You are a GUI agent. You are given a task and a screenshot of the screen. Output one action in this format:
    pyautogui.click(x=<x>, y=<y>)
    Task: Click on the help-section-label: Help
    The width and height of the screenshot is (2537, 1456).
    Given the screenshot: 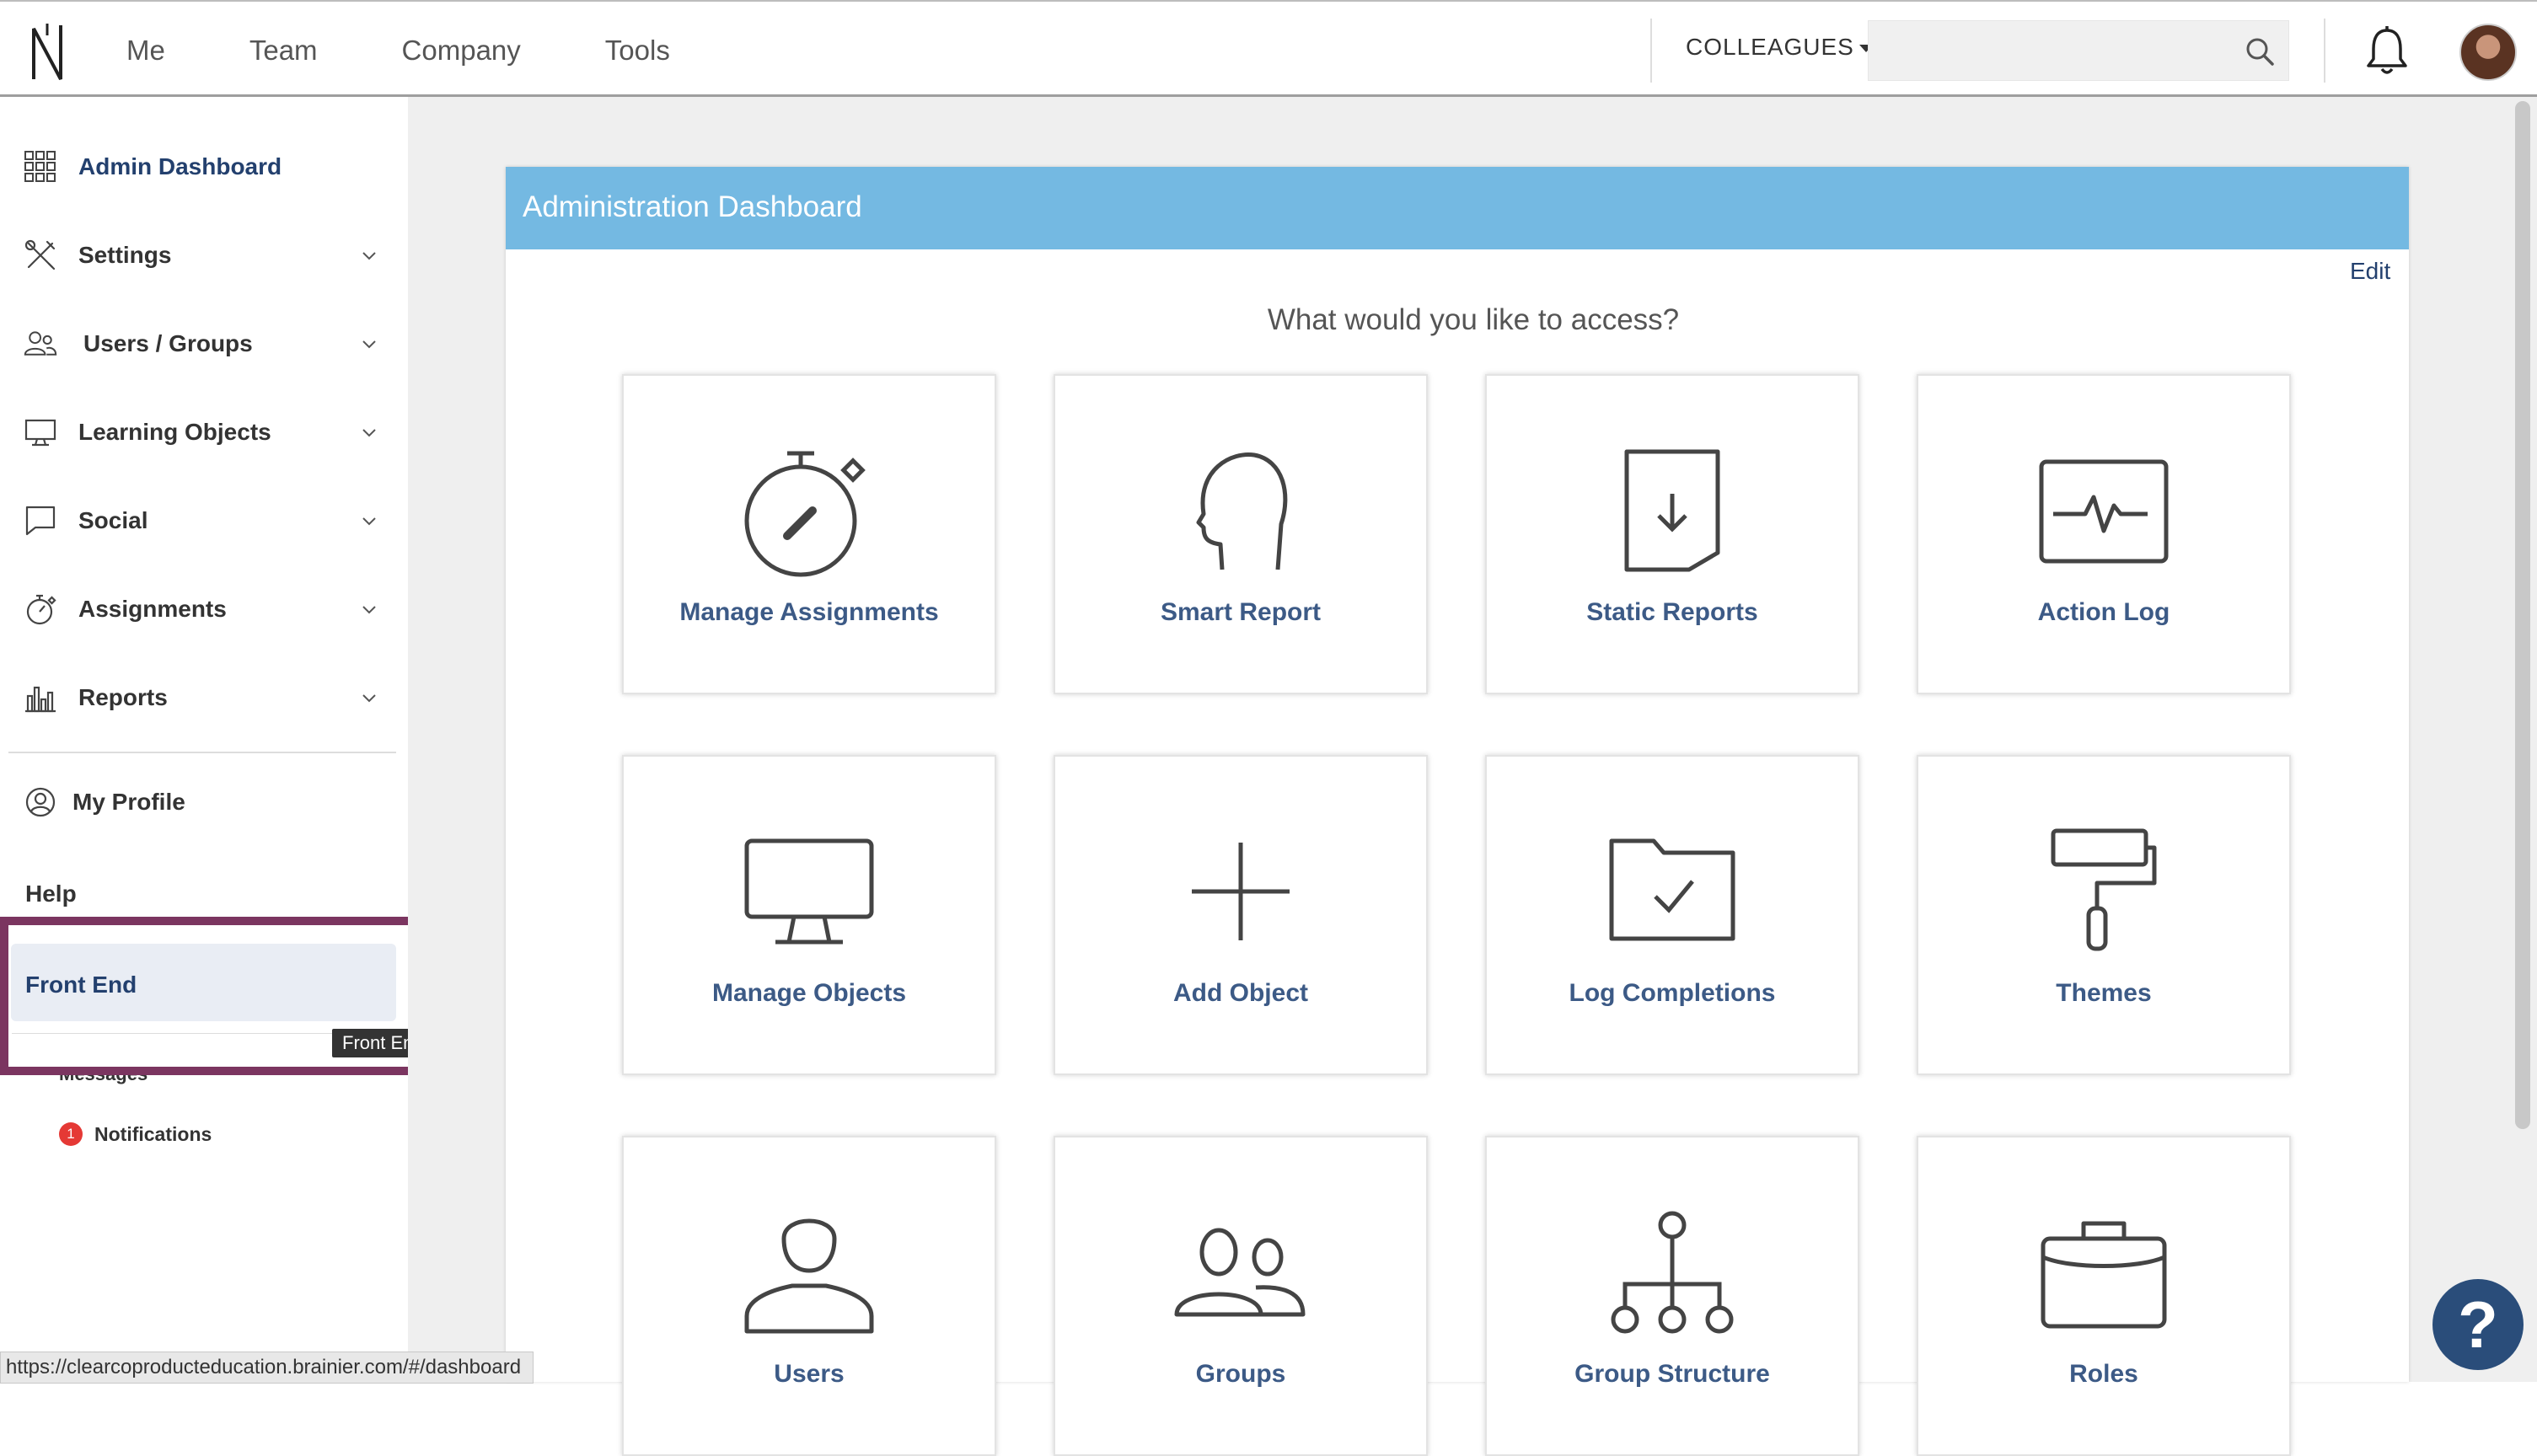 What is the action you would take?
    pyautogui.click(x=51, y=894)
    